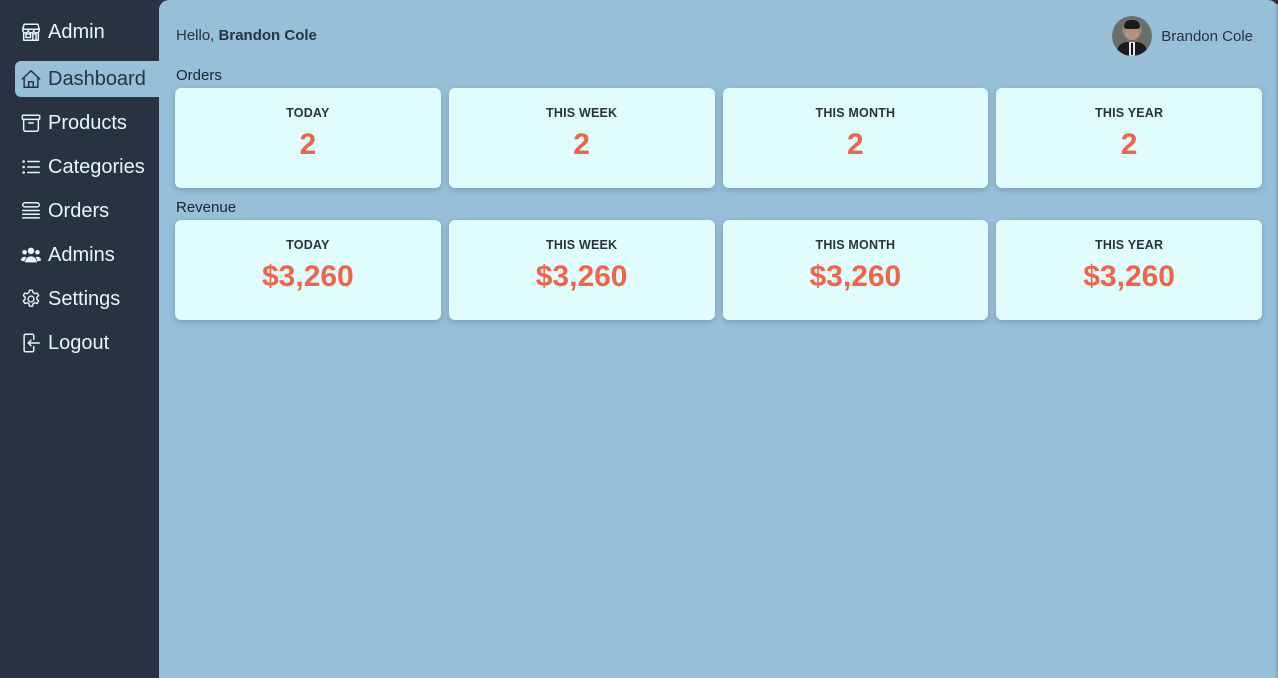  What do you see at coordinates (267, 35) in the screenshot?
I see `greeting-user-name: Brandon Cole` at bounding box center [267, 35].